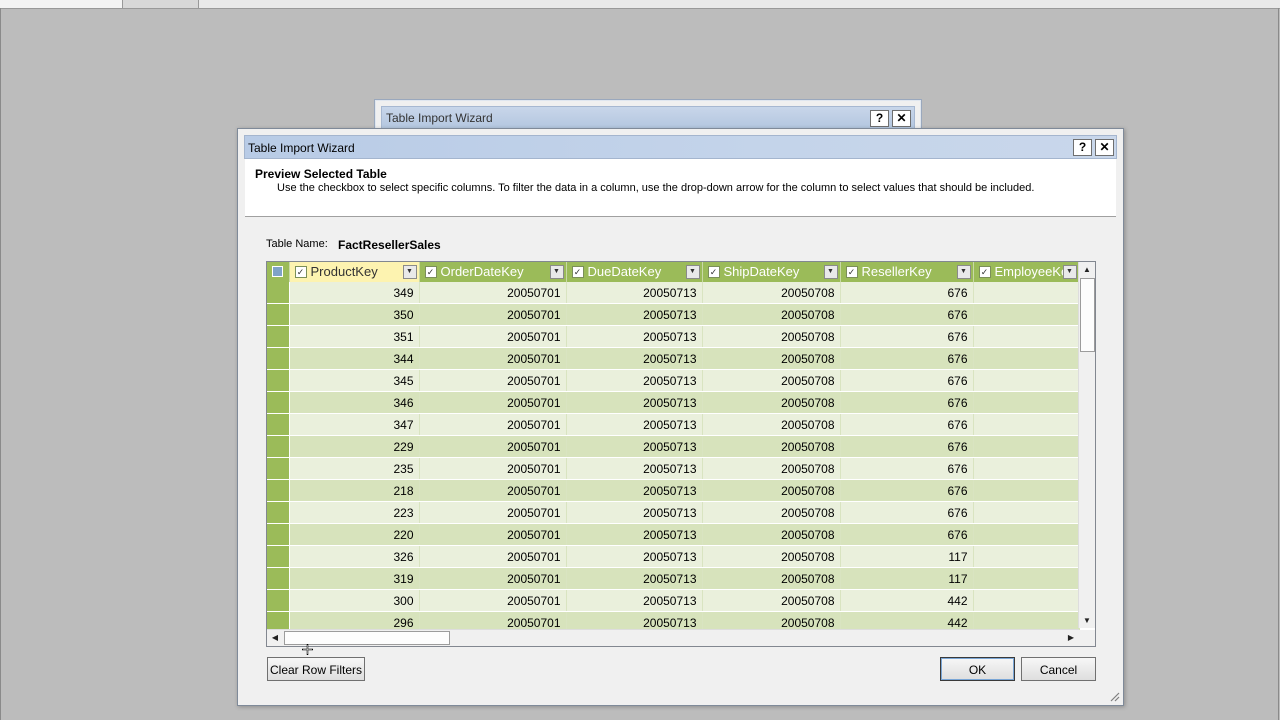 This screenshot has height=720, width=1280. I want to click on vertical-scrollbar: ▲ ▼, so click(1086, 445).